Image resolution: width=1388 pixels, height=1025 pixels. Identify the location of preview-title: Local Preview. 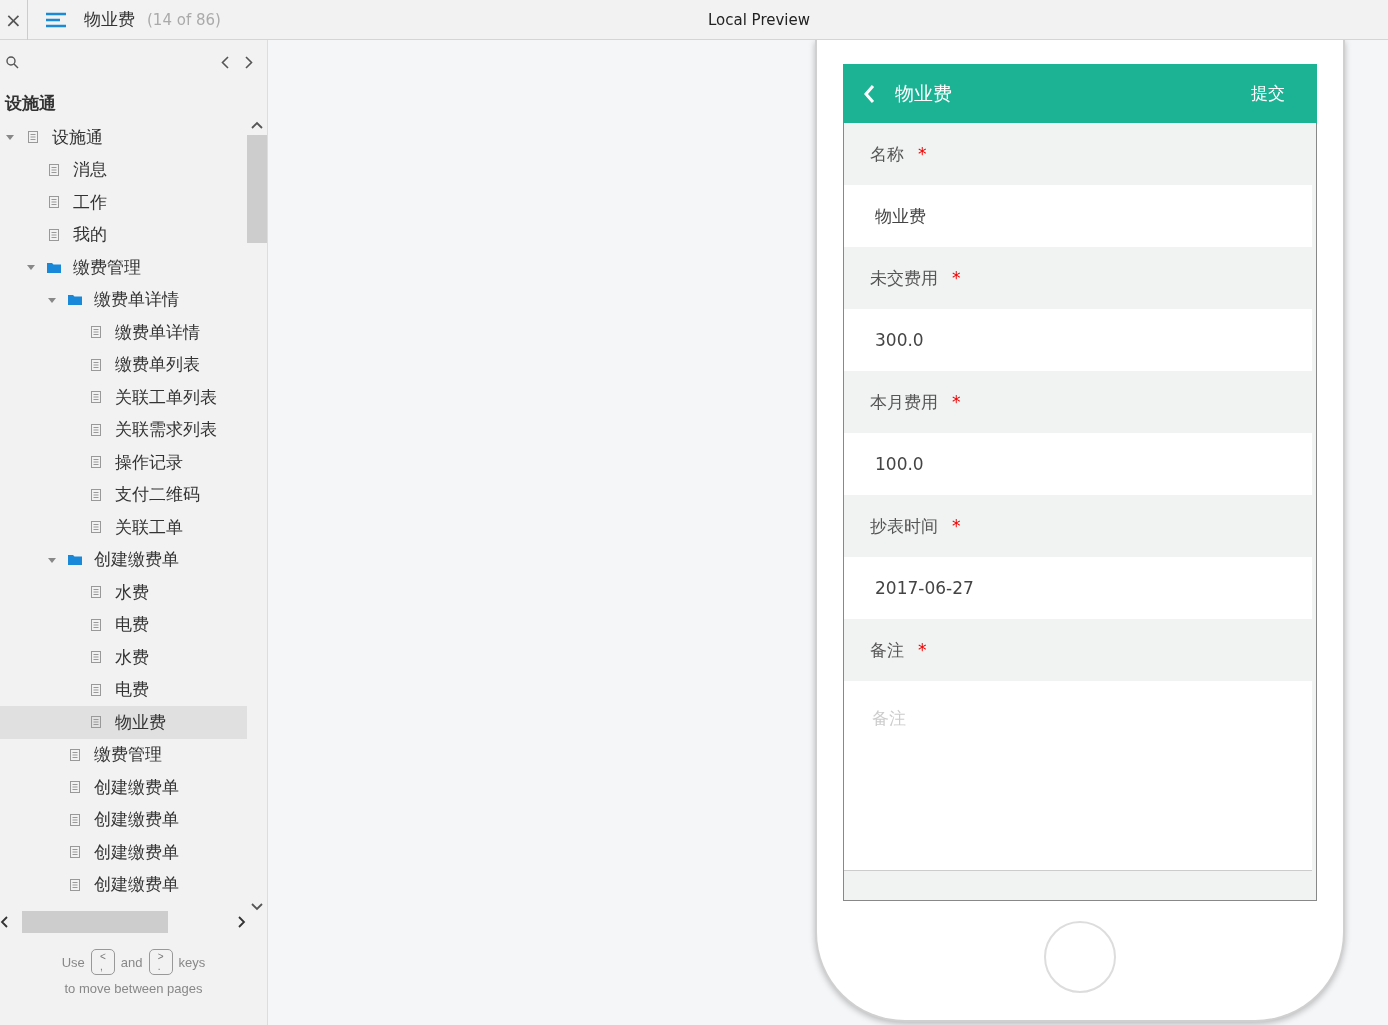
(758, 19).